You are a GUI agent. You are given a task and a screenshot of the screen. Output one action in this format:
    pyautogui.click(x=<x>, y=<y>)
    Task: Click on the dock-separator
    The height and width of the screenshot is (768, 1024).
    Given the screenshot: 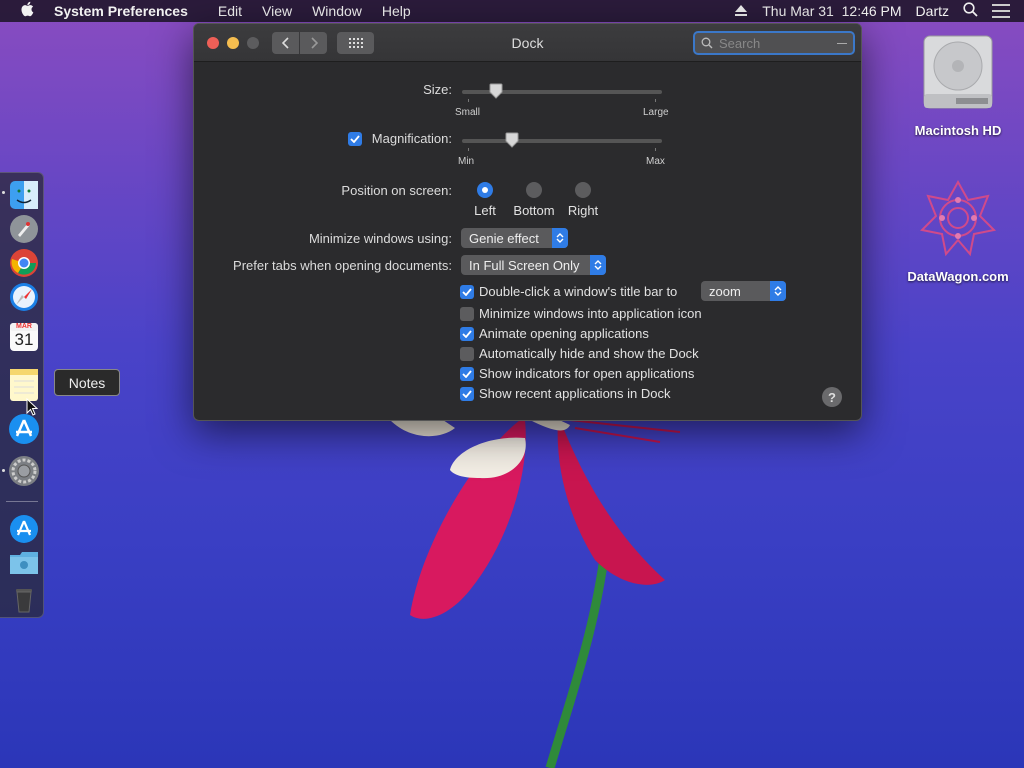 What is the action you would take?
    pyautogui.click(x=22, y=501)
    